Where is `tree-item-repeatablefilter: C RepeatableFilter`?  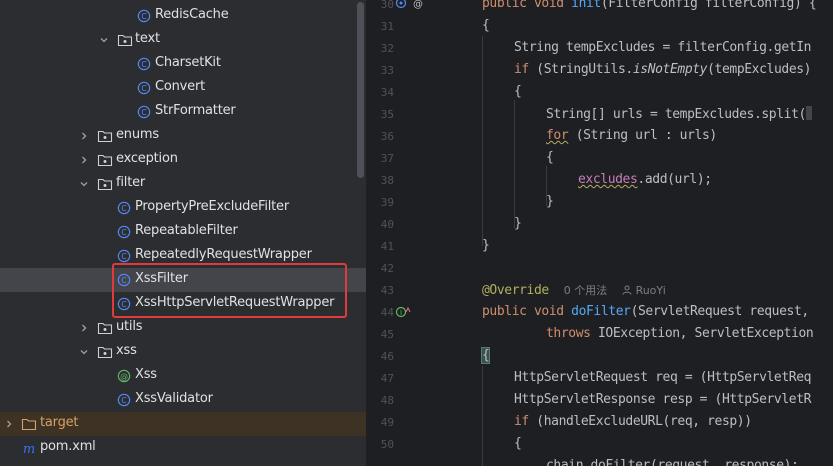
tree-item-repeatablefilter: C RepeatableFilter is located at coordinates (183, 232).